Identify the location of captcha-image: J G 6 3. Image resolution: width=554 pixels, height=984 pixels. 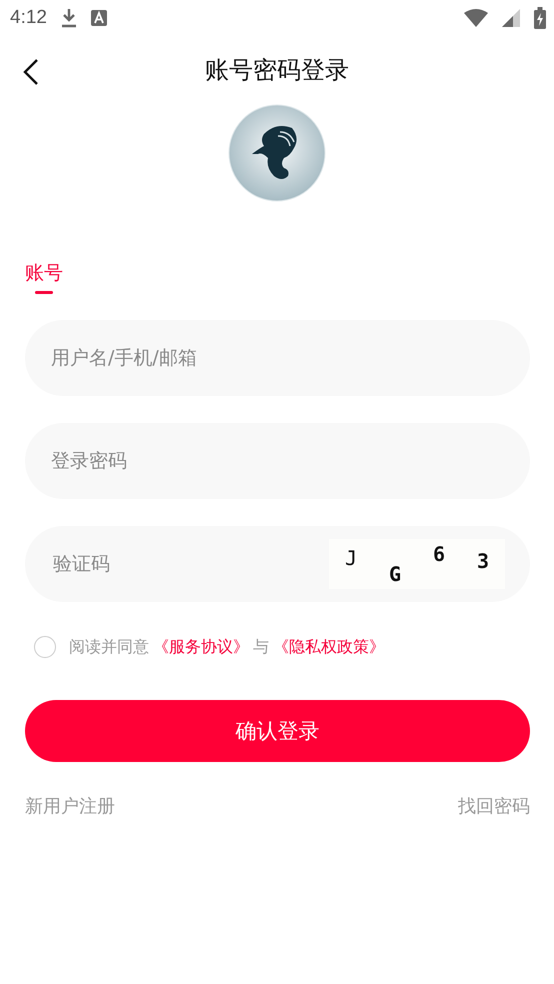
(417, 564).